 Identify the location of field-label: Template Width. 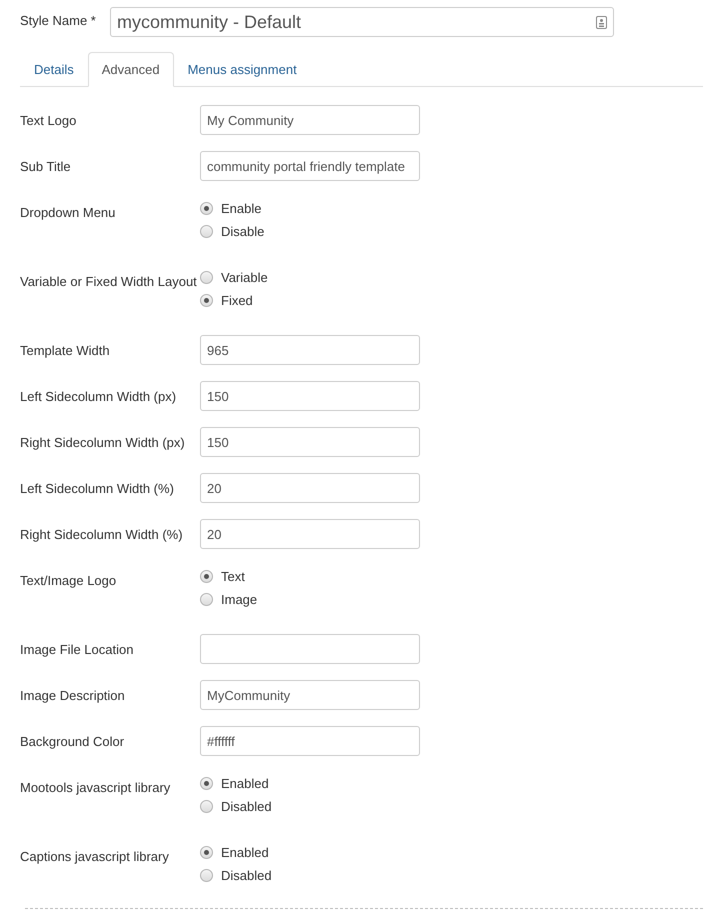
(65, 351).